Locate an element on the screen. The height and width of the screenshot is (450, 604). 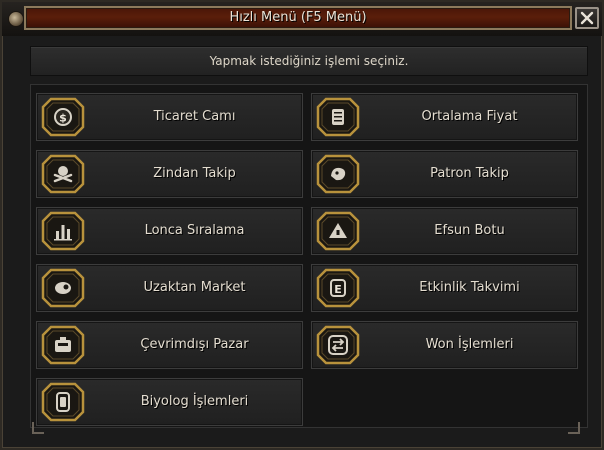
menu-button-label: Won İşlemleri is located at coordinates (469, 344).